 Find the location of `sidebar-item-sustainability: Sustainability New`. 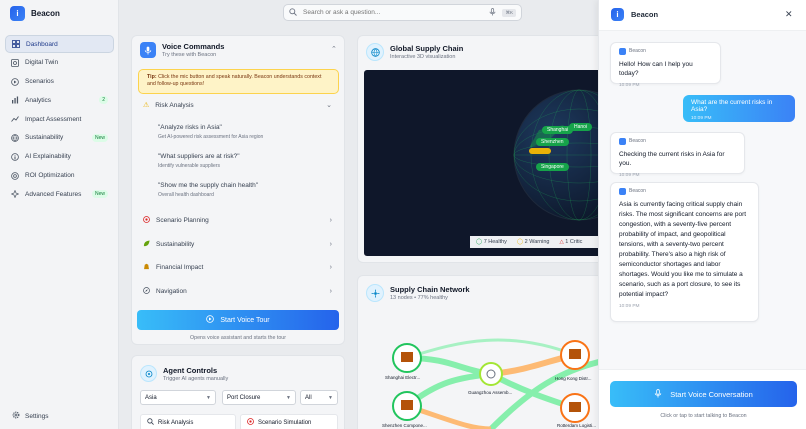

sidebar-item-sustainability: Sustainability New is located at coordinates (59, 138).